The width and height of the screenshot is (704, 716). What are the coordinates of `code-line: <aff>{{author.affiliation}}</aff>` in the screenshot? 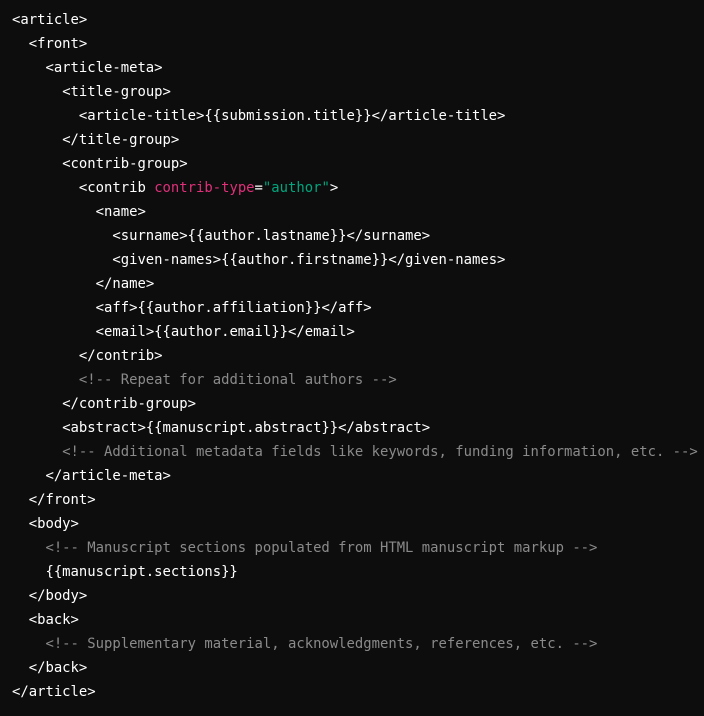 It's located at (358, 308).